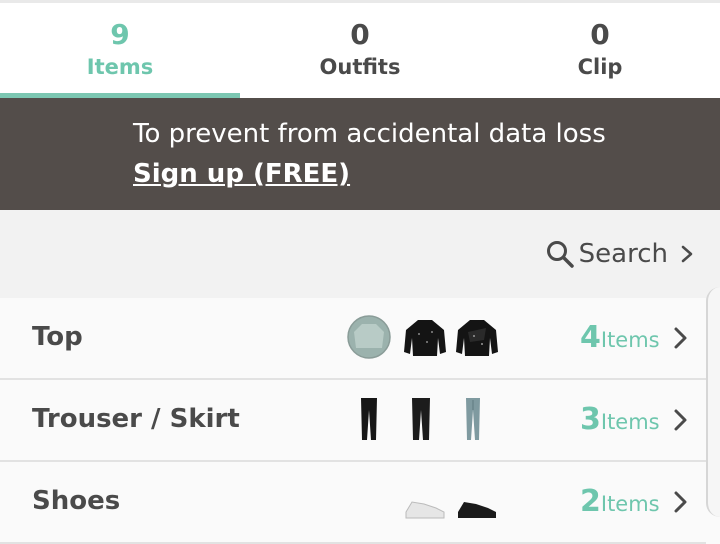  What do you see at coordinates (713, 402) in the screenshot?
I see `scrollbar` at bounding box center [713, 402].